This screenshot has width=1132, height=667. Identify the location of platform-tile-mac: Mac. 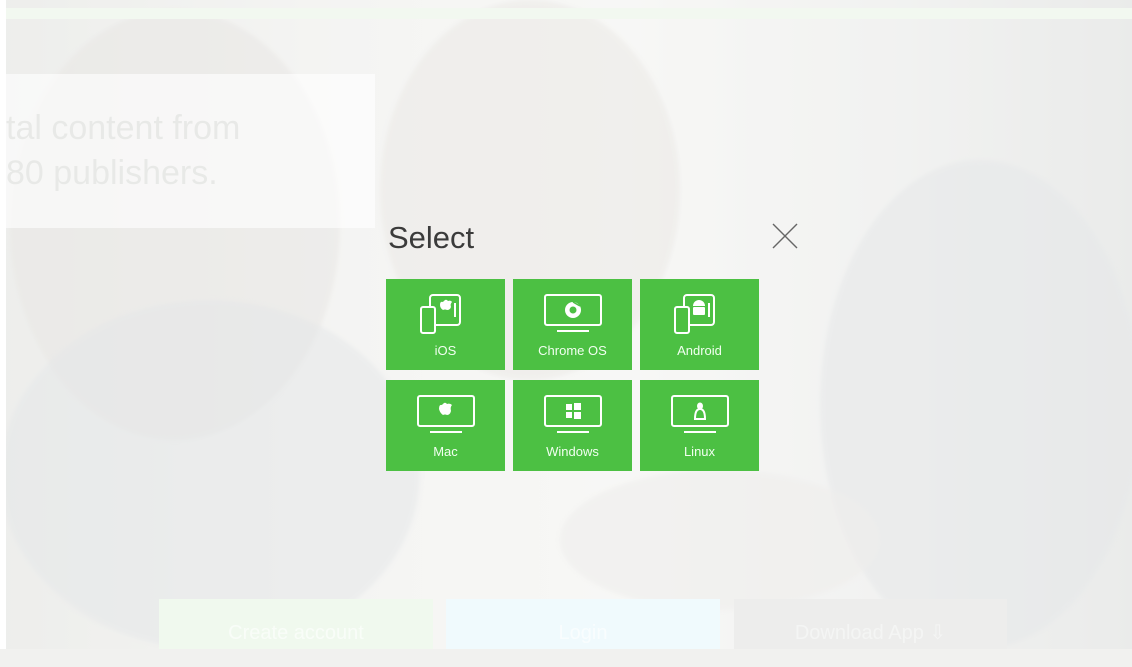
(445, 425).